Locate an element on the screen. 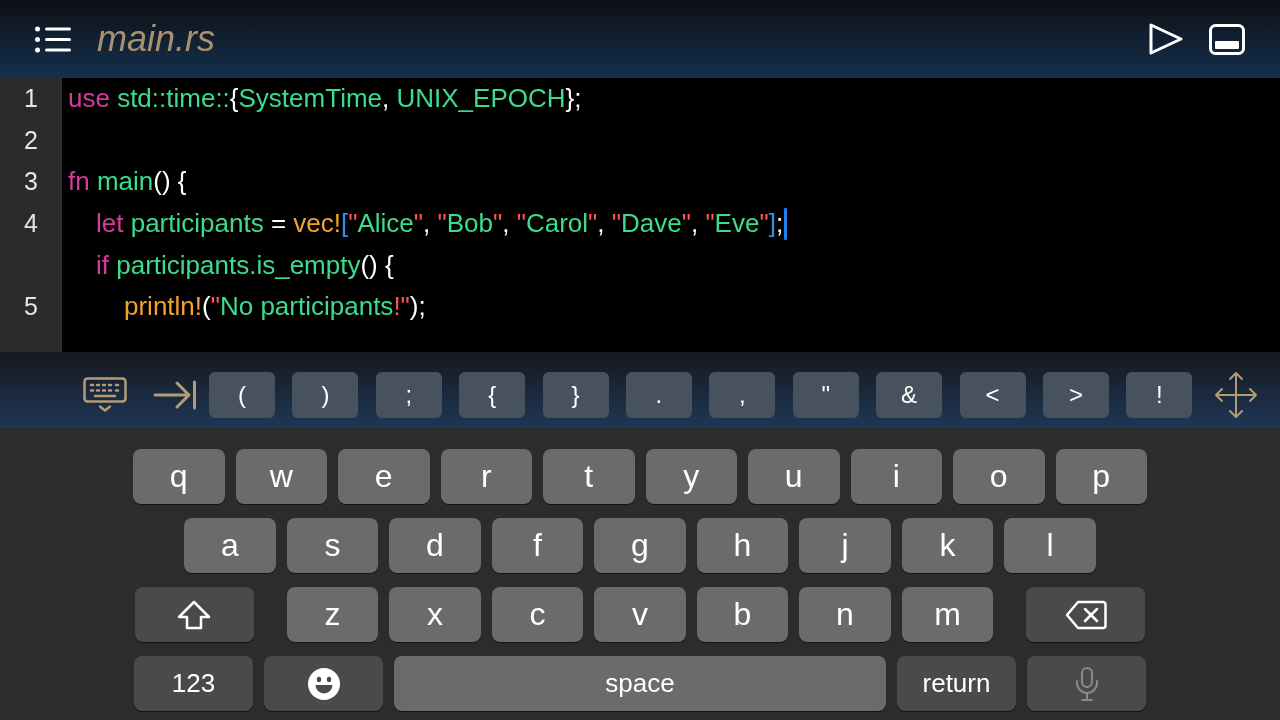 The width and height of the screenshot is (1280, 720). letter-key: u is located at coordinates (794, 476).